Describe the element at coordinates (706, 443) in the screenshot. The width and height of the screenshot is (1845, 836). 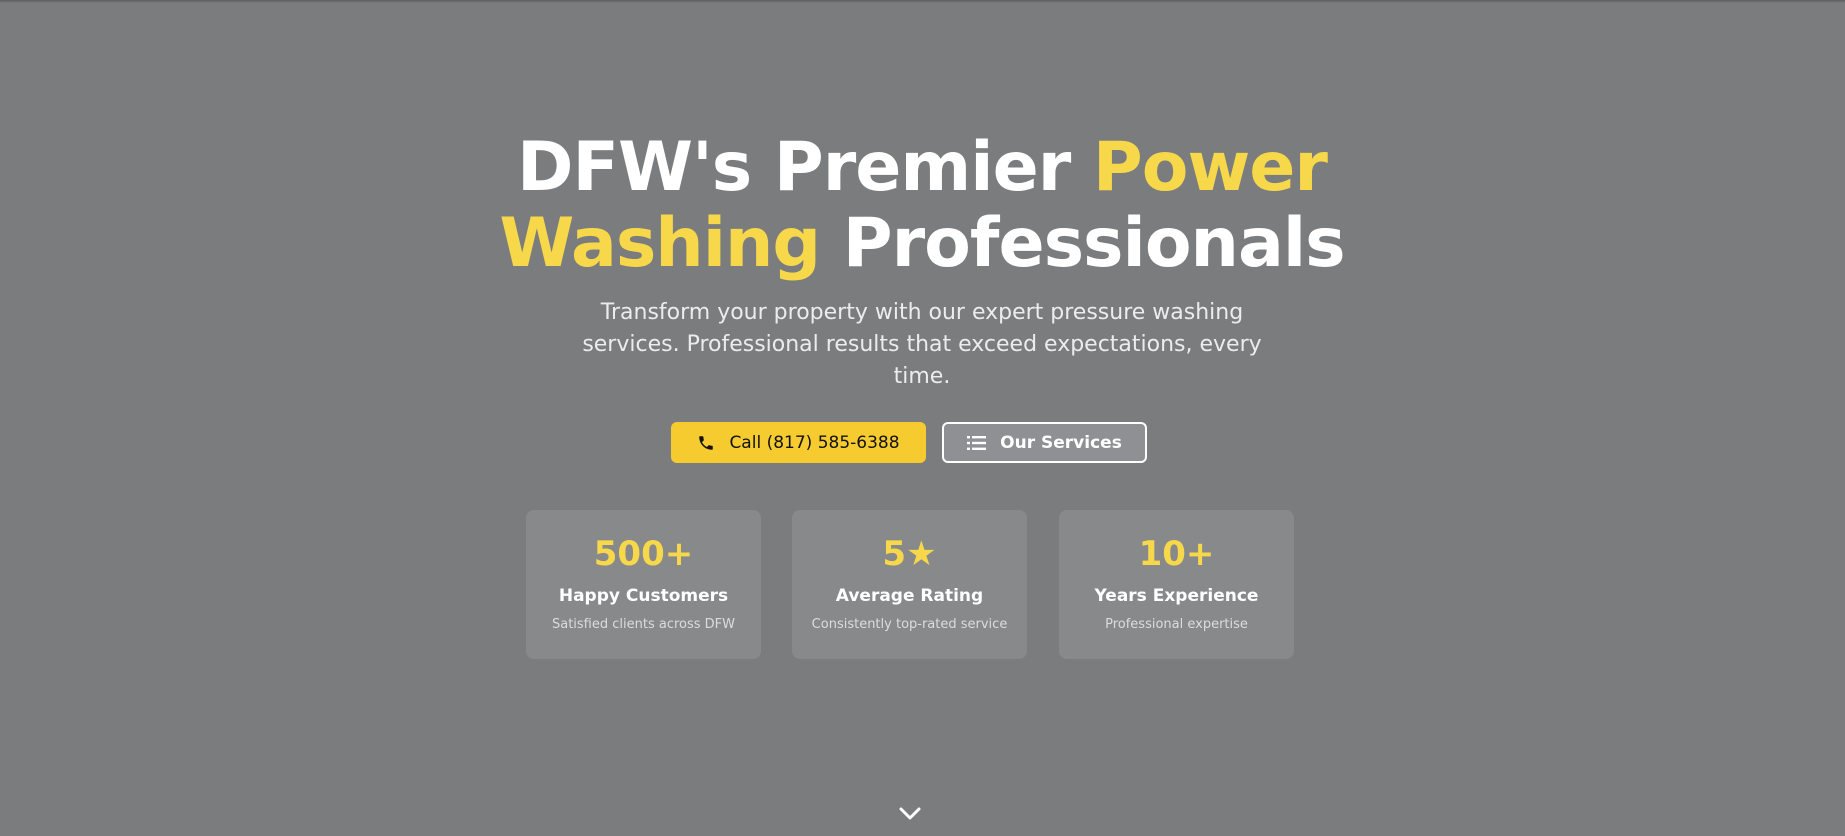
I see `phone-icon` at that location.